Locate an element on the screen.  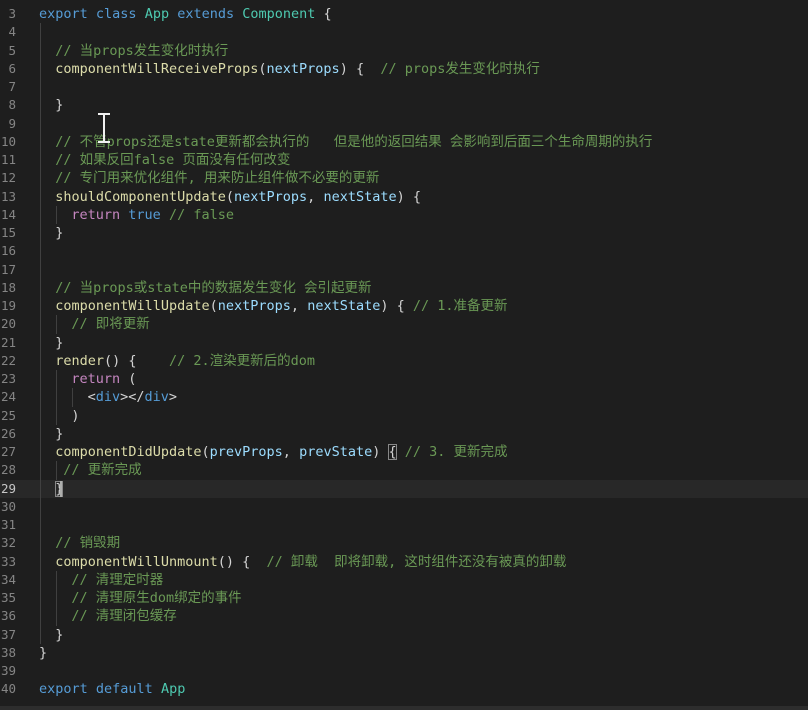
code-line: 26} is located at coordinates (404, 433).